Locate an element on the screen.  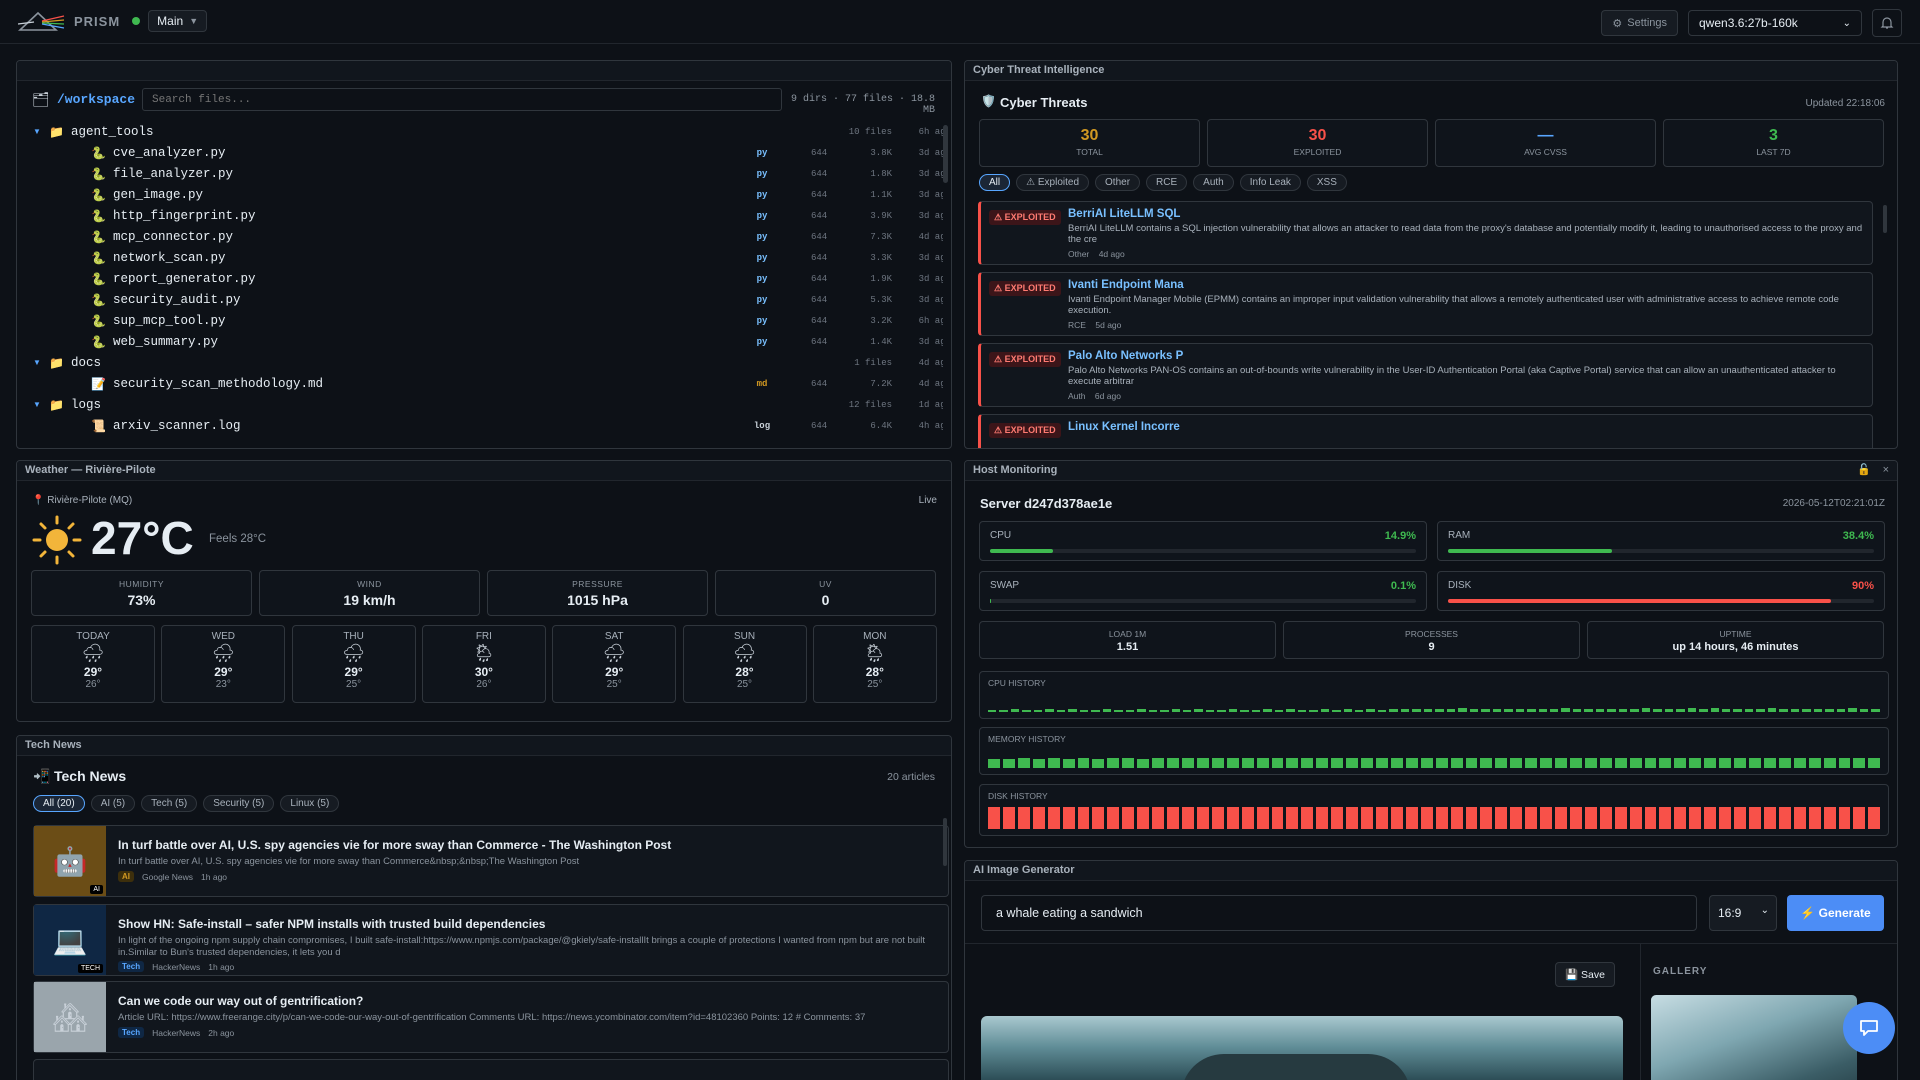
meter-track is located at coordinates (1203, 551).